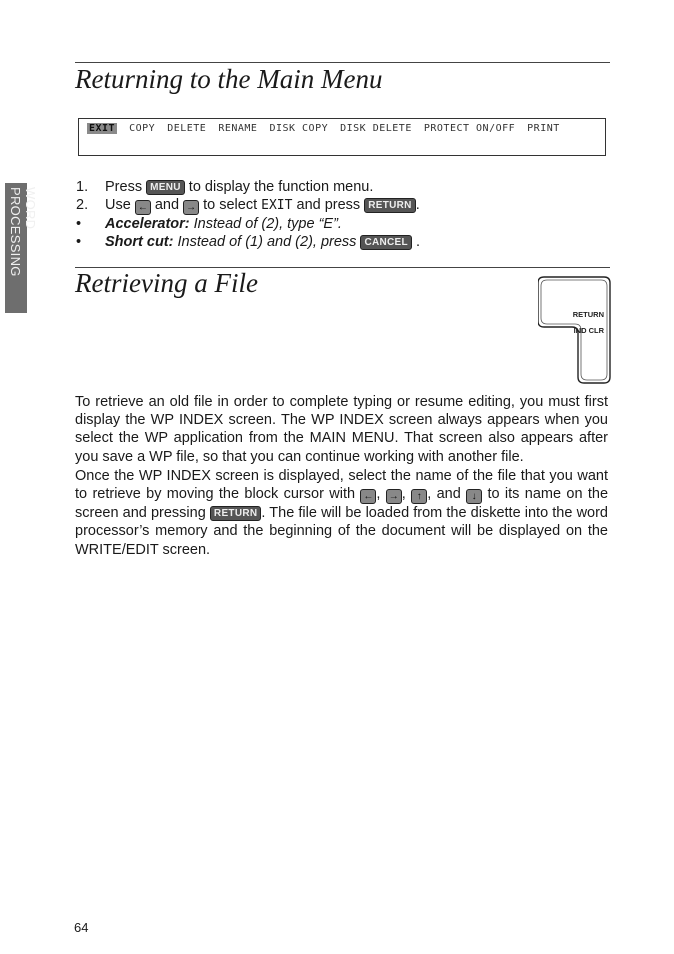  I want to click on function-menu-item-disk-copy: DISK COPY, so click(298, 128).